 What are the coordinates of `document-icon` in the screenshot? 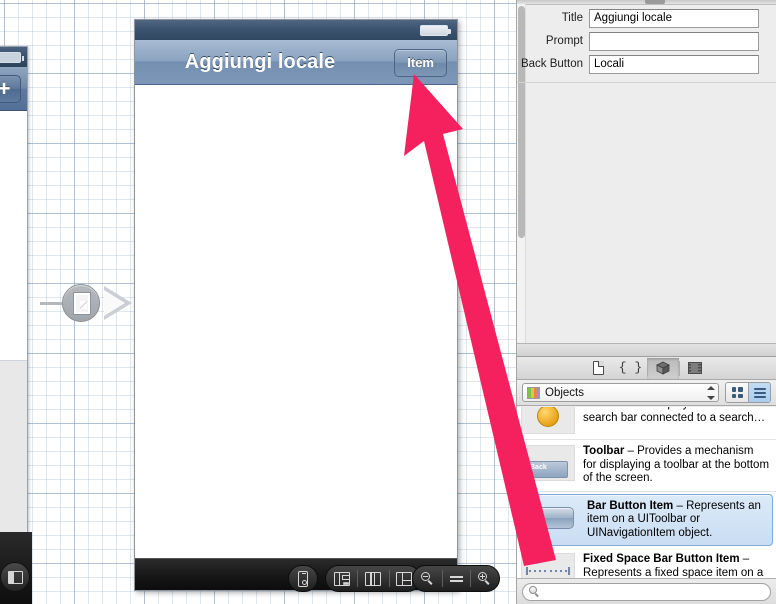 It's located at (598, 368).